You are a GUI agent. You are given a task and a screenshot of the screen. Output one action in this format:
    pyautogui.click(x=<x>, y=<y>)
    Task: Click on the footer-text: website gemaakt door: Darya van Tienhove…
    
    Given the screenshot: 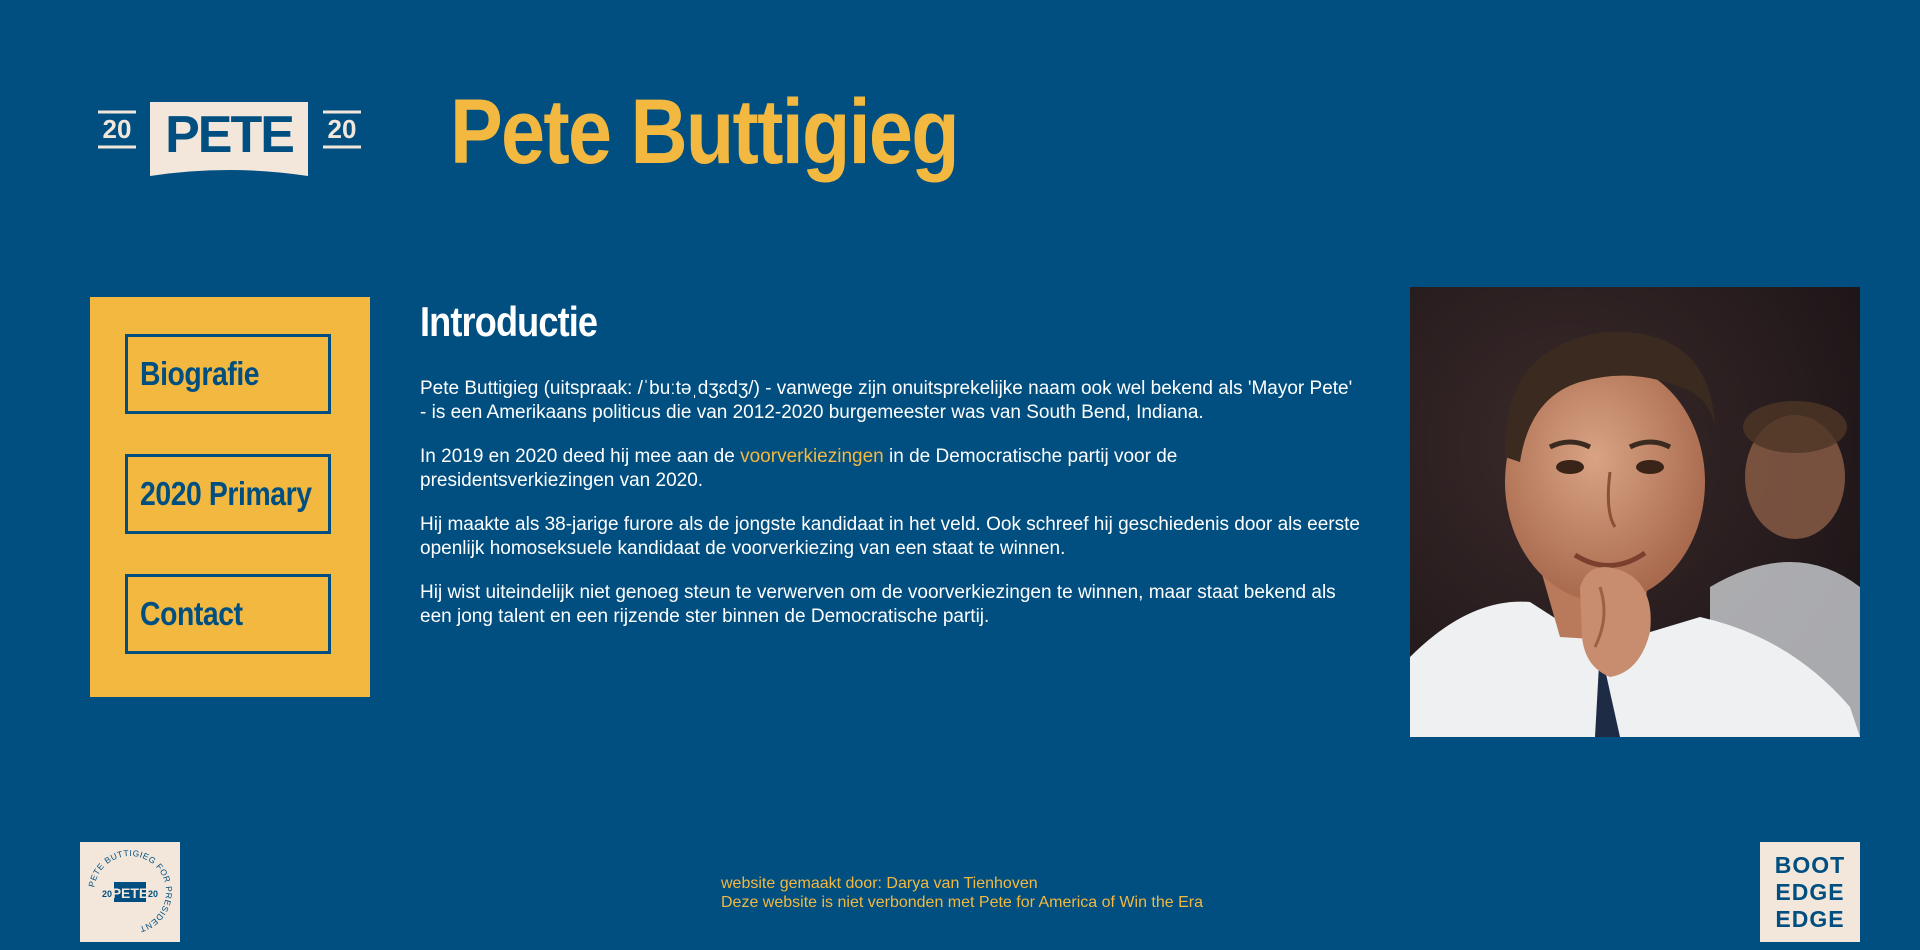 What is the action you would take?
    pyautogui.click(x=962, y=893)
    